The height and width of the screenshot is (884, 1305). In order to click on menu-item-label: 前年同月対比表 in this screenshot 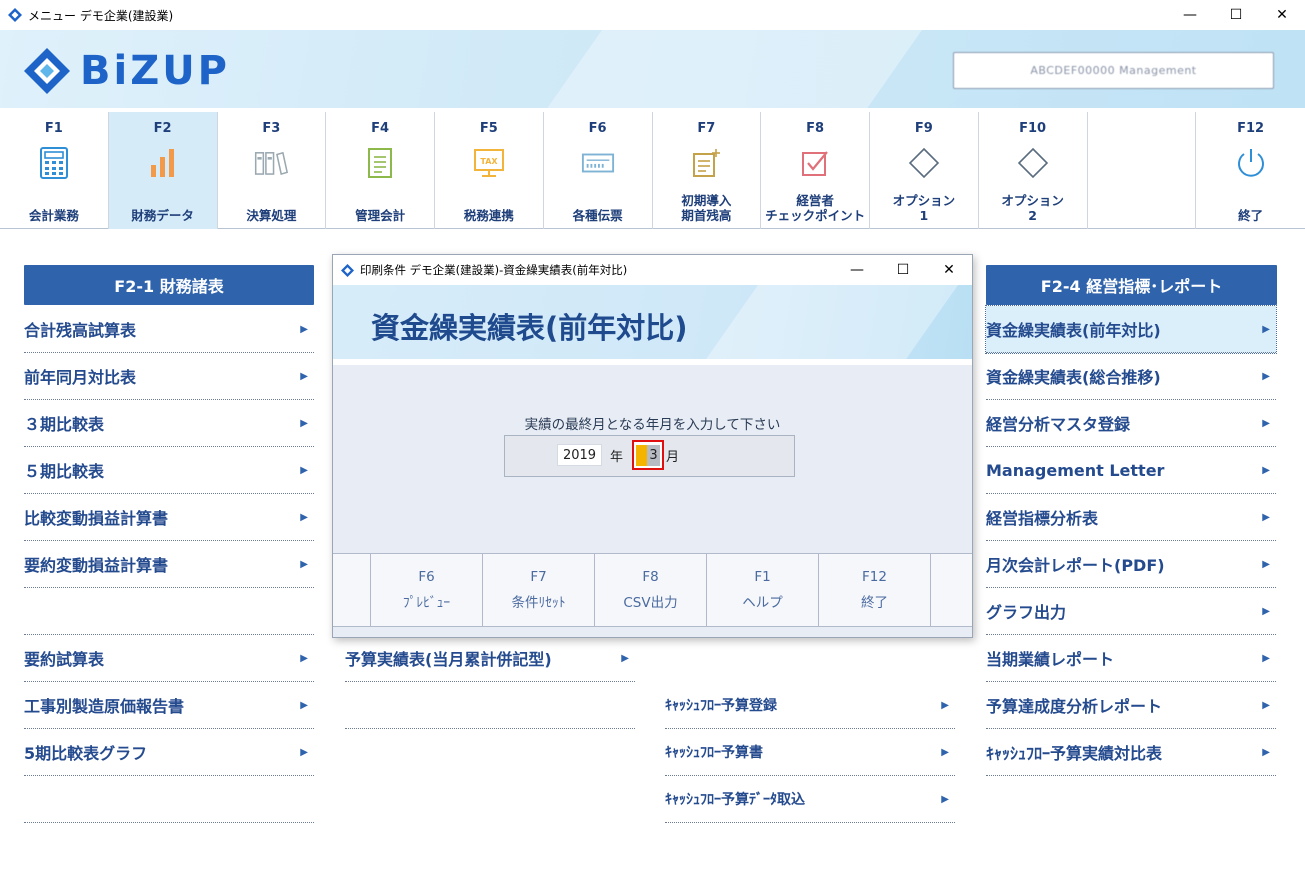, I will do `click(80, 377)`.